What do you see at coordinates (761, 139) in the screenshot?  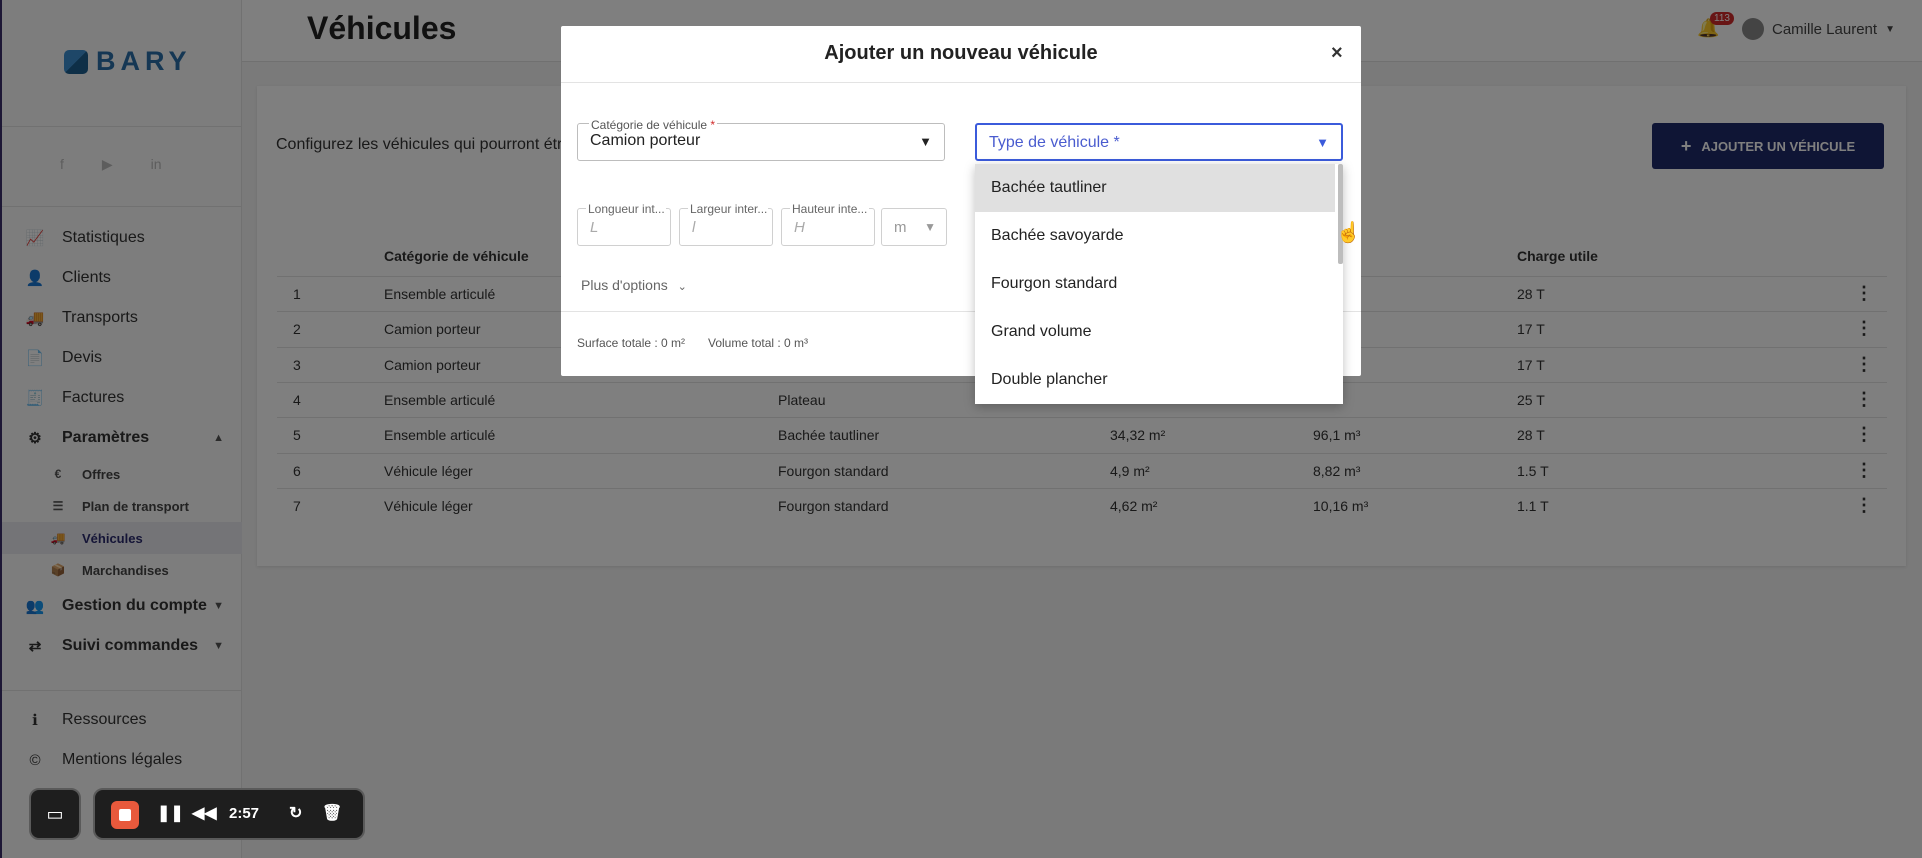 I see `category-select: Catégorie de véhicule * Camion porteur ▼` at bounding box center [761, 139].